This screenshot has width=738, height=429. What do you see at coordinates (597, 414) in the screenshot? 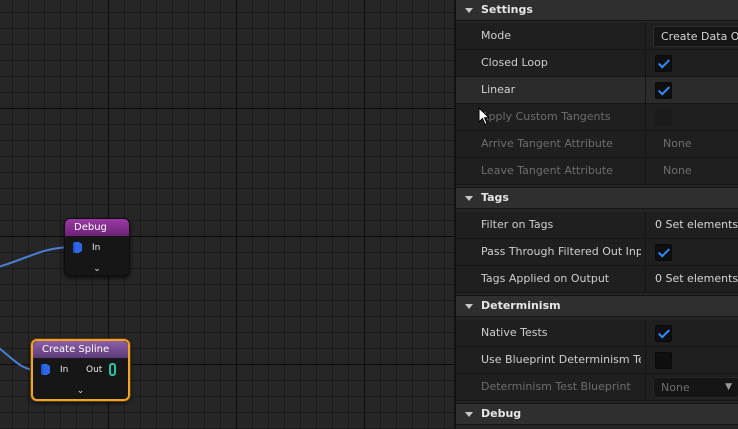
I see `debug-category-header: Debug` at bounding box center [597, 414].